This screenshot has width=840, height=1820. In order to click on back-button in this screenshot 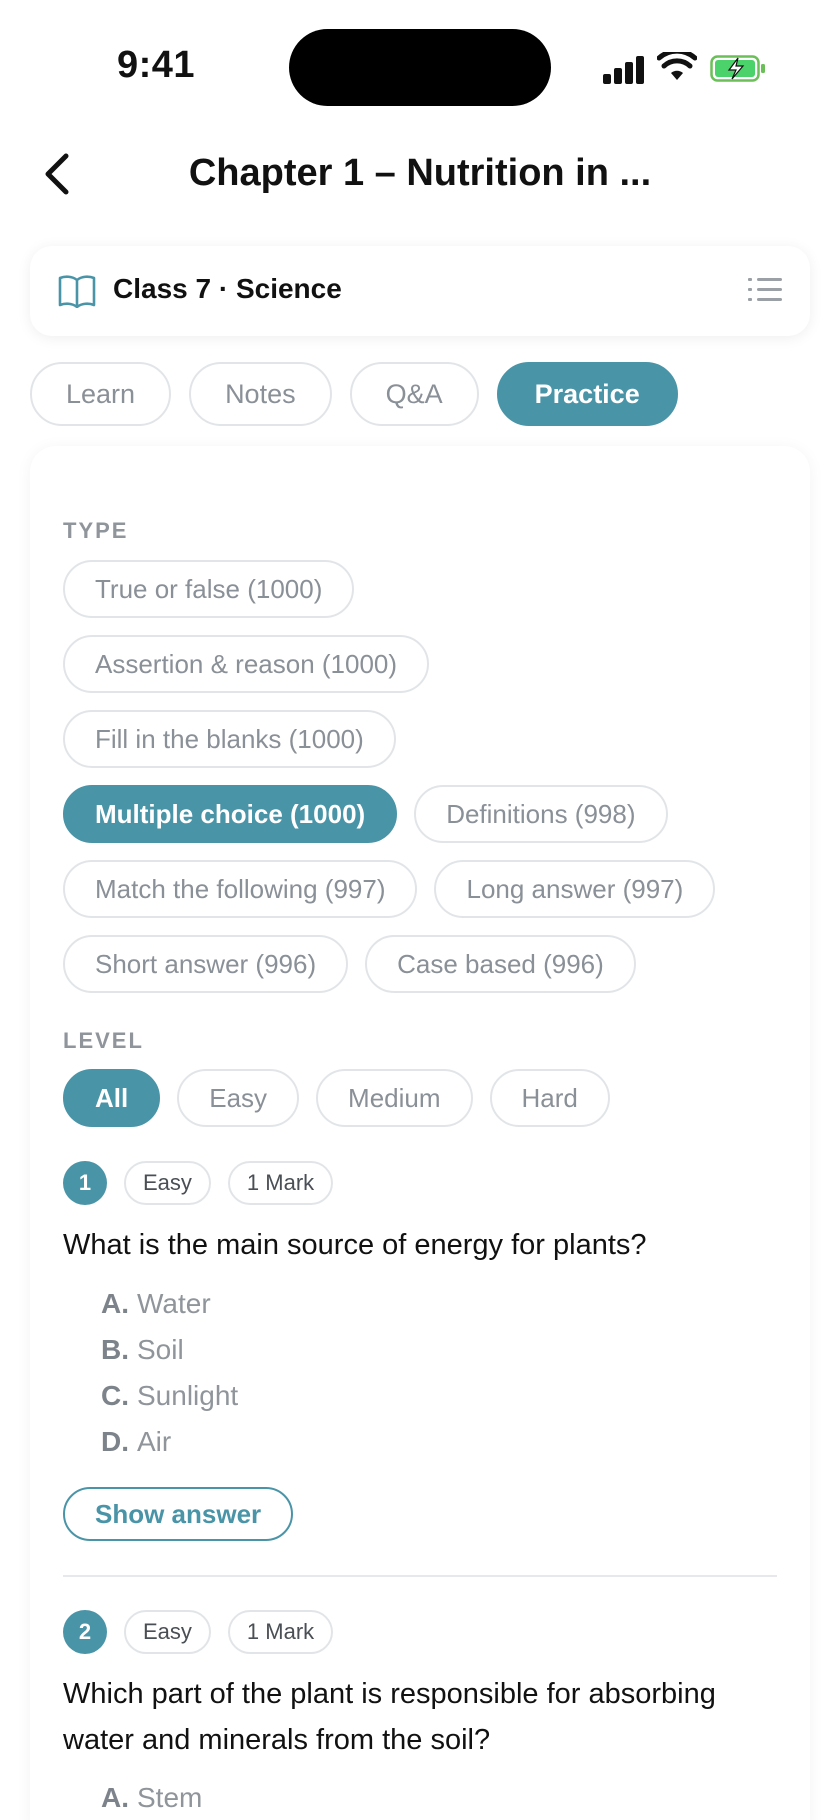, I will do `click(57, 174)`.